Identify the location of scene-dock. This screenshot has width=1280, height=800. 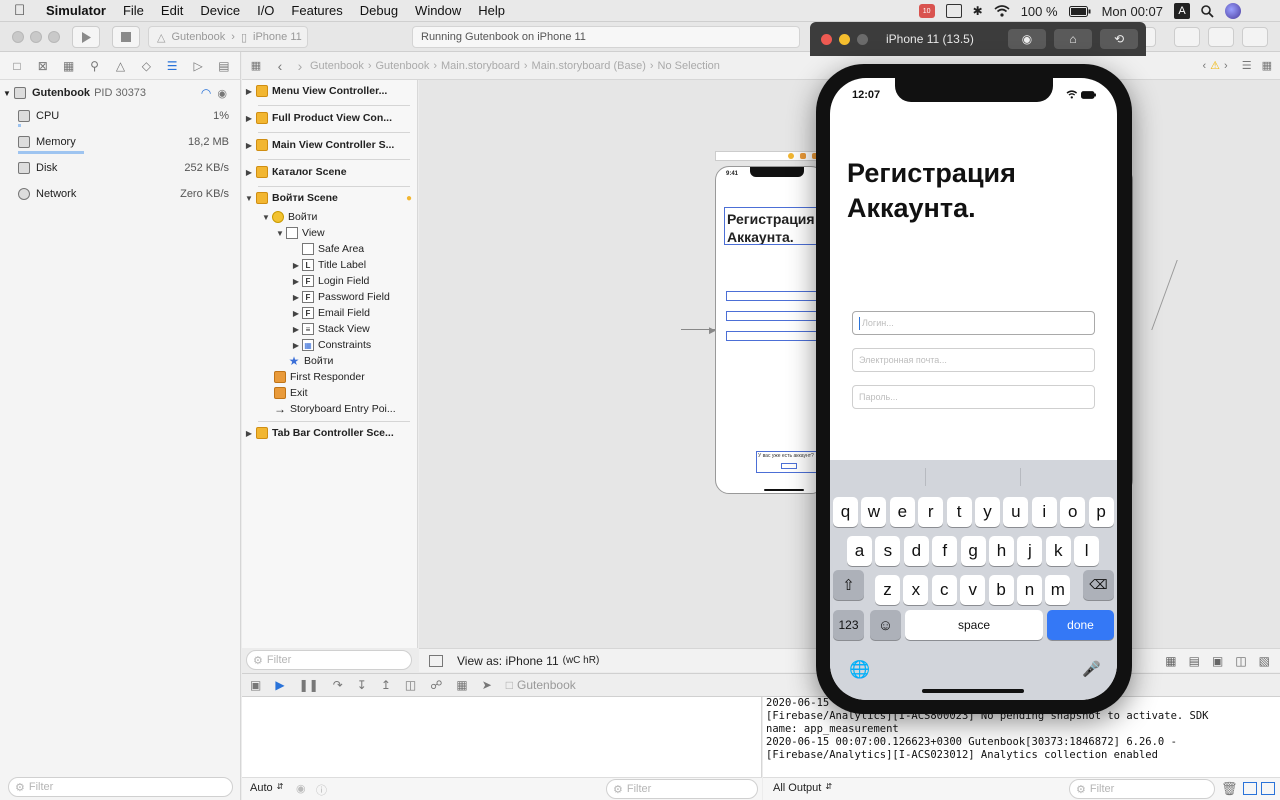
(770, 156).